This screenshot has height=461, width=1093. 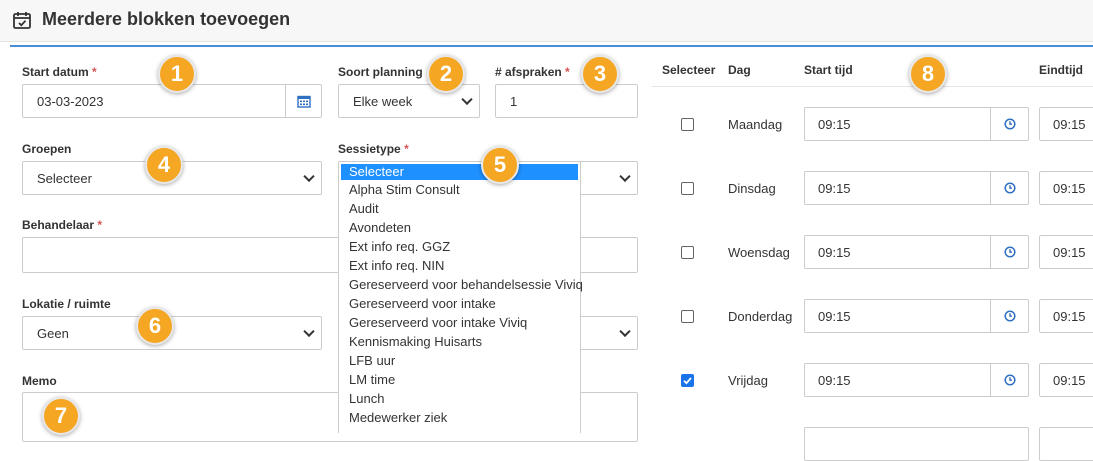 I want to click on groepen-value: Selecteer, so click(x=64, y=178).